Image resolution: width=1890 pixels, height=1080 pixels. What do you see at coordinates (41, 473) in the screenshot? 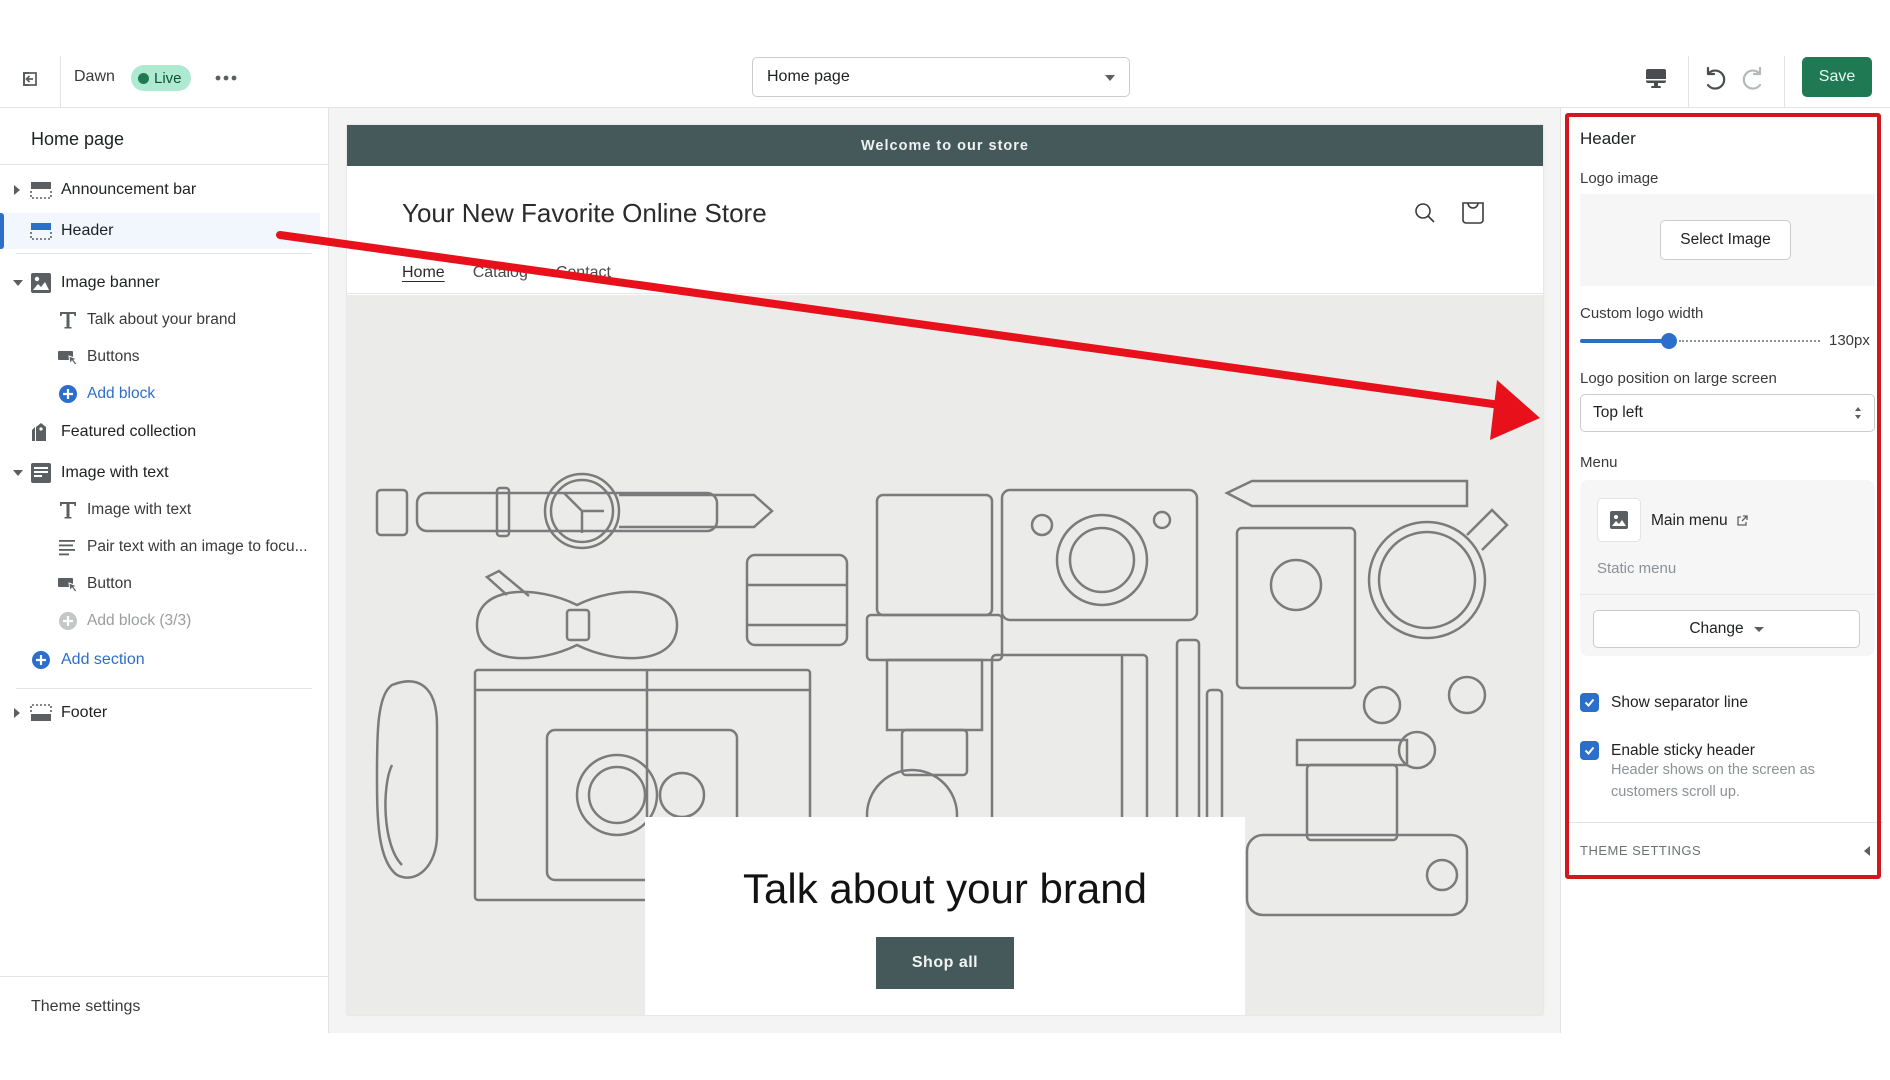
I see `image-with-text-icon` at bounding box center [41, 473].